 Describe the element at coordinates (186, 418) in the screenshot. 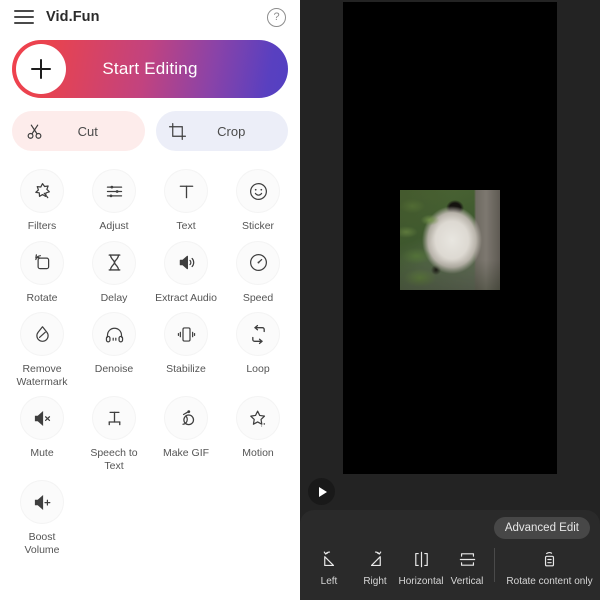

I see `gif-circles-icon` at that location.